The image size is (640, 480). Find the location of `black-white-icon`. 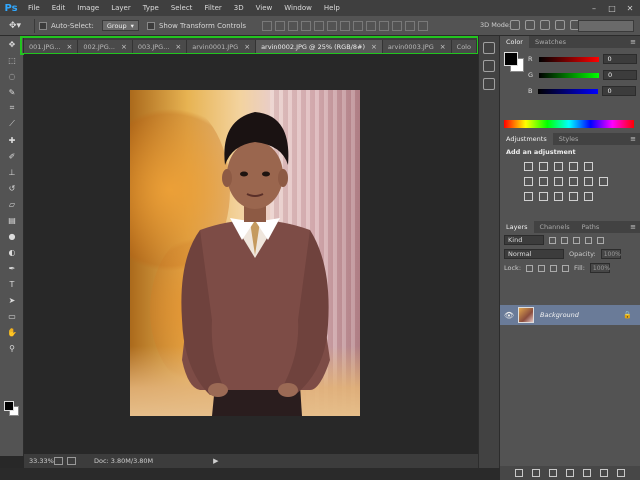

black-white-icon is located at coordinates (558, 181).